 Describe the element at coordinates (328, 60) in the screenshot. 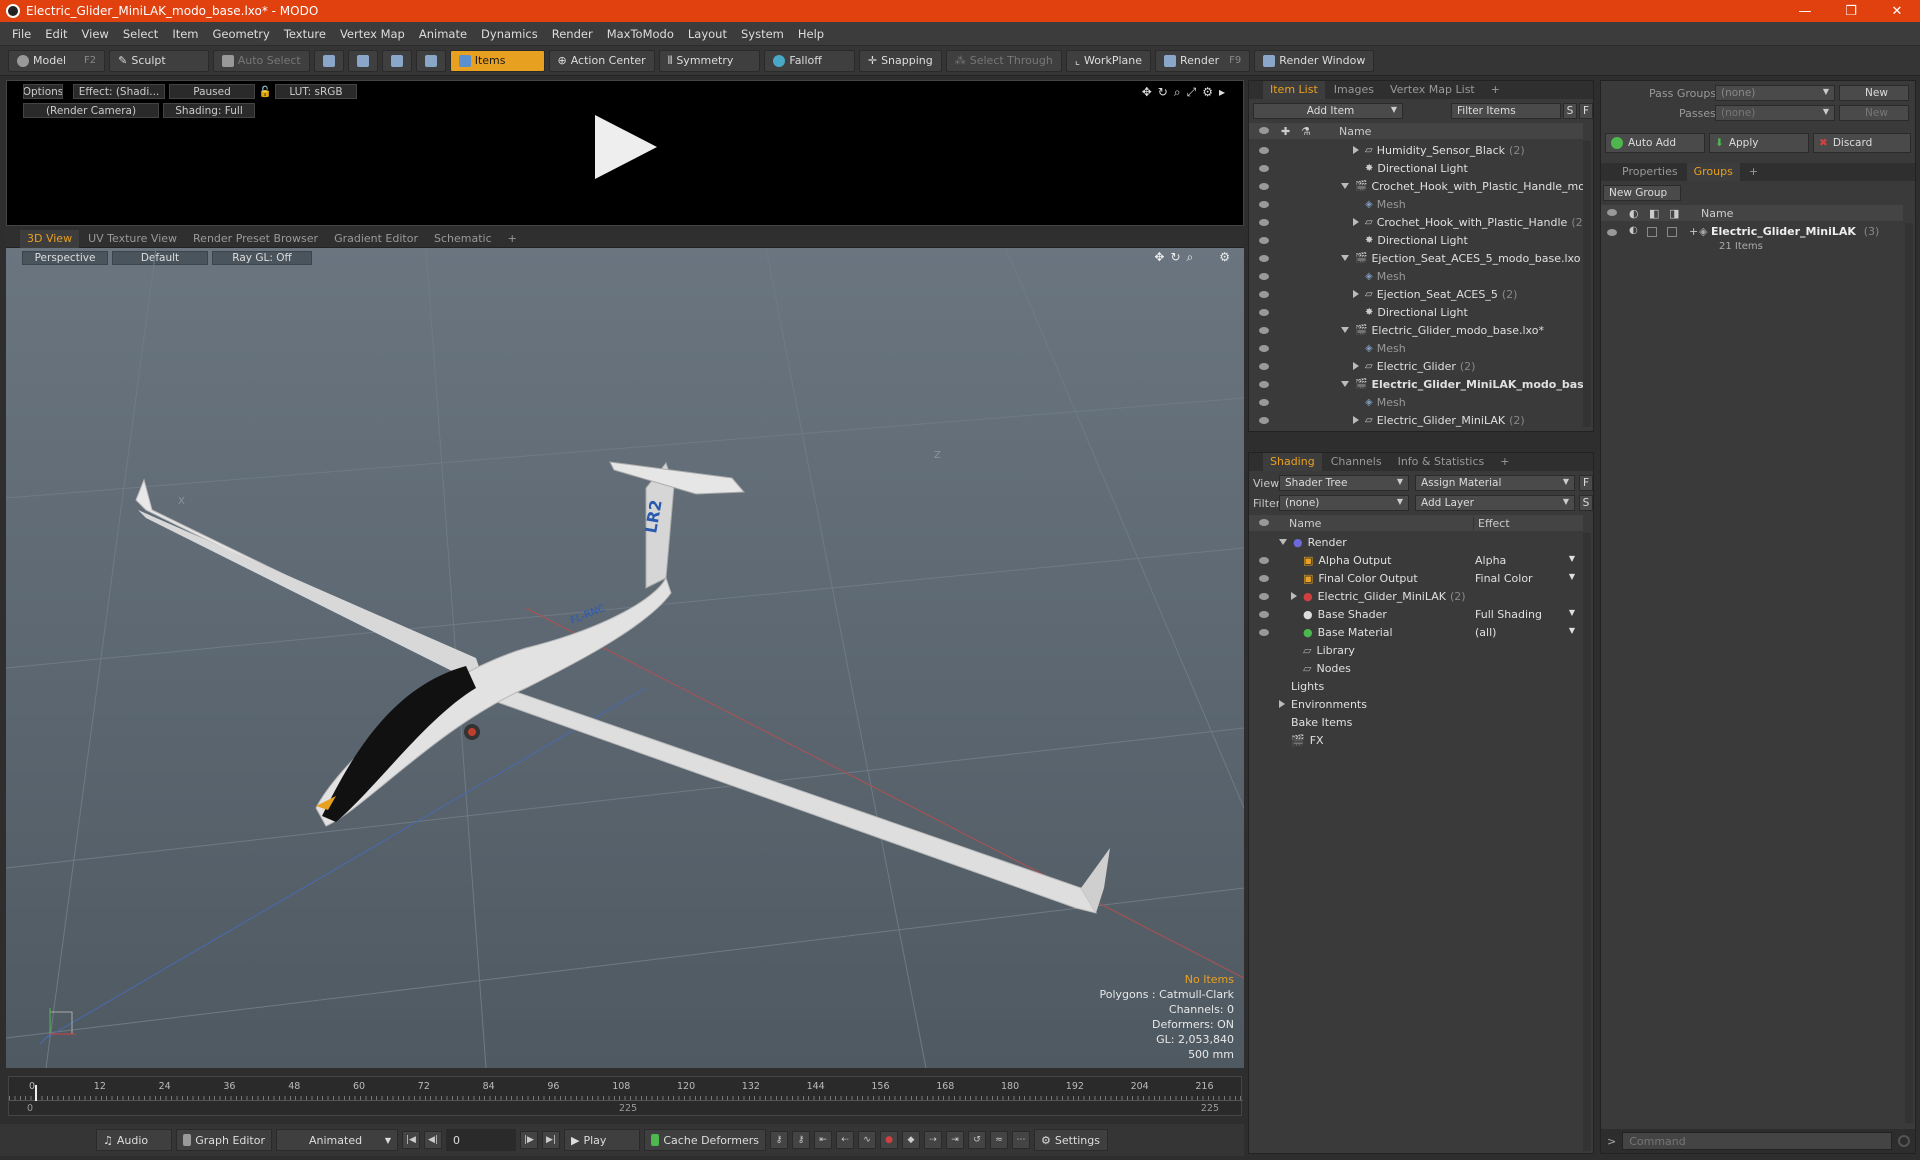

I see `select-vertices-button` at that location.